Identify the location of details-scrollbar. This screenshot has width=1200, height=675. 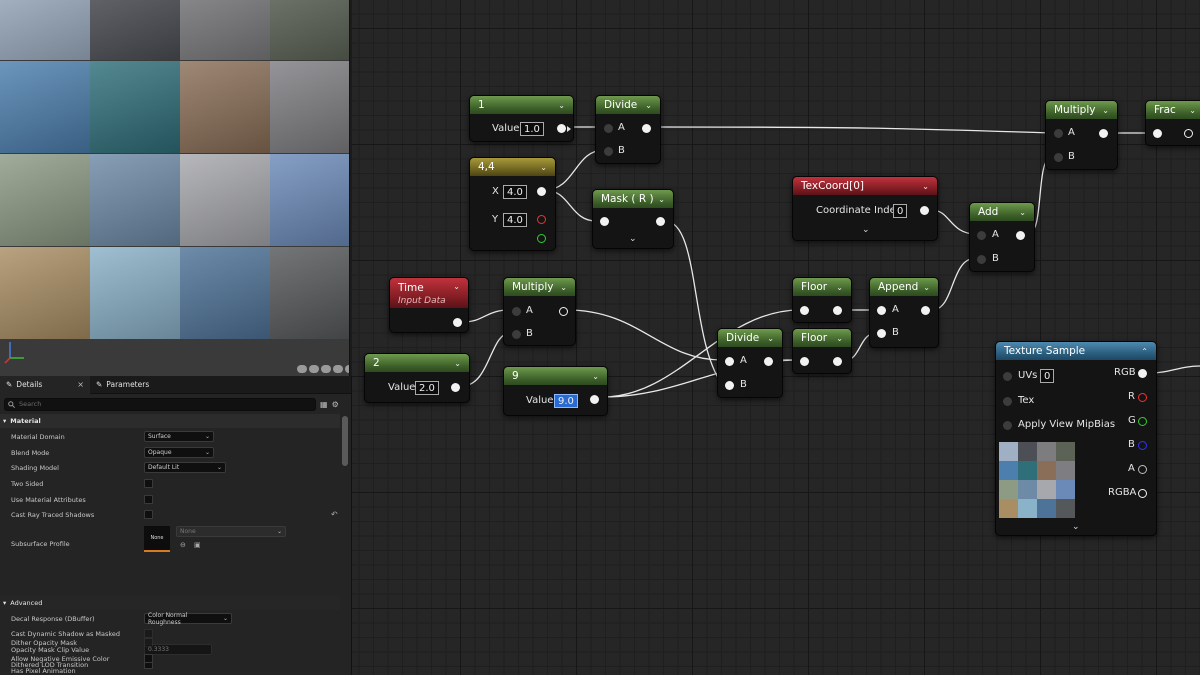
(345, 441).